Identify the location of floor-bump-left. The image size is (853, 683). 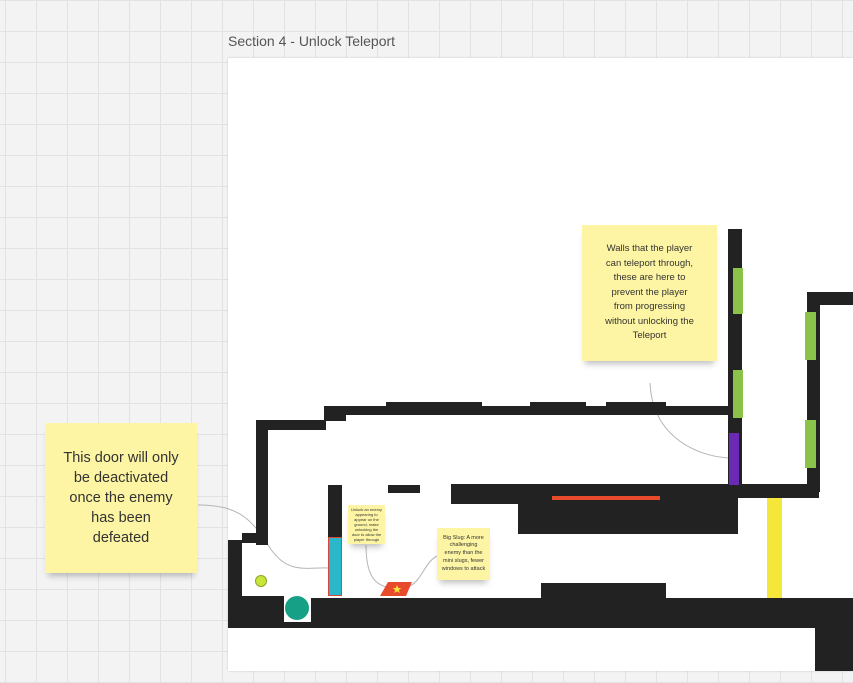
(256, 612).